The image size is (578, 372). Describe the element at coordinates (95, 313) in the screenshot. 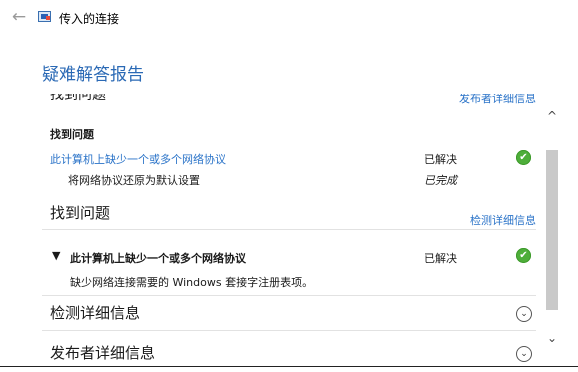

I see `detection-details-section-title: 检测详细信息` at that location.